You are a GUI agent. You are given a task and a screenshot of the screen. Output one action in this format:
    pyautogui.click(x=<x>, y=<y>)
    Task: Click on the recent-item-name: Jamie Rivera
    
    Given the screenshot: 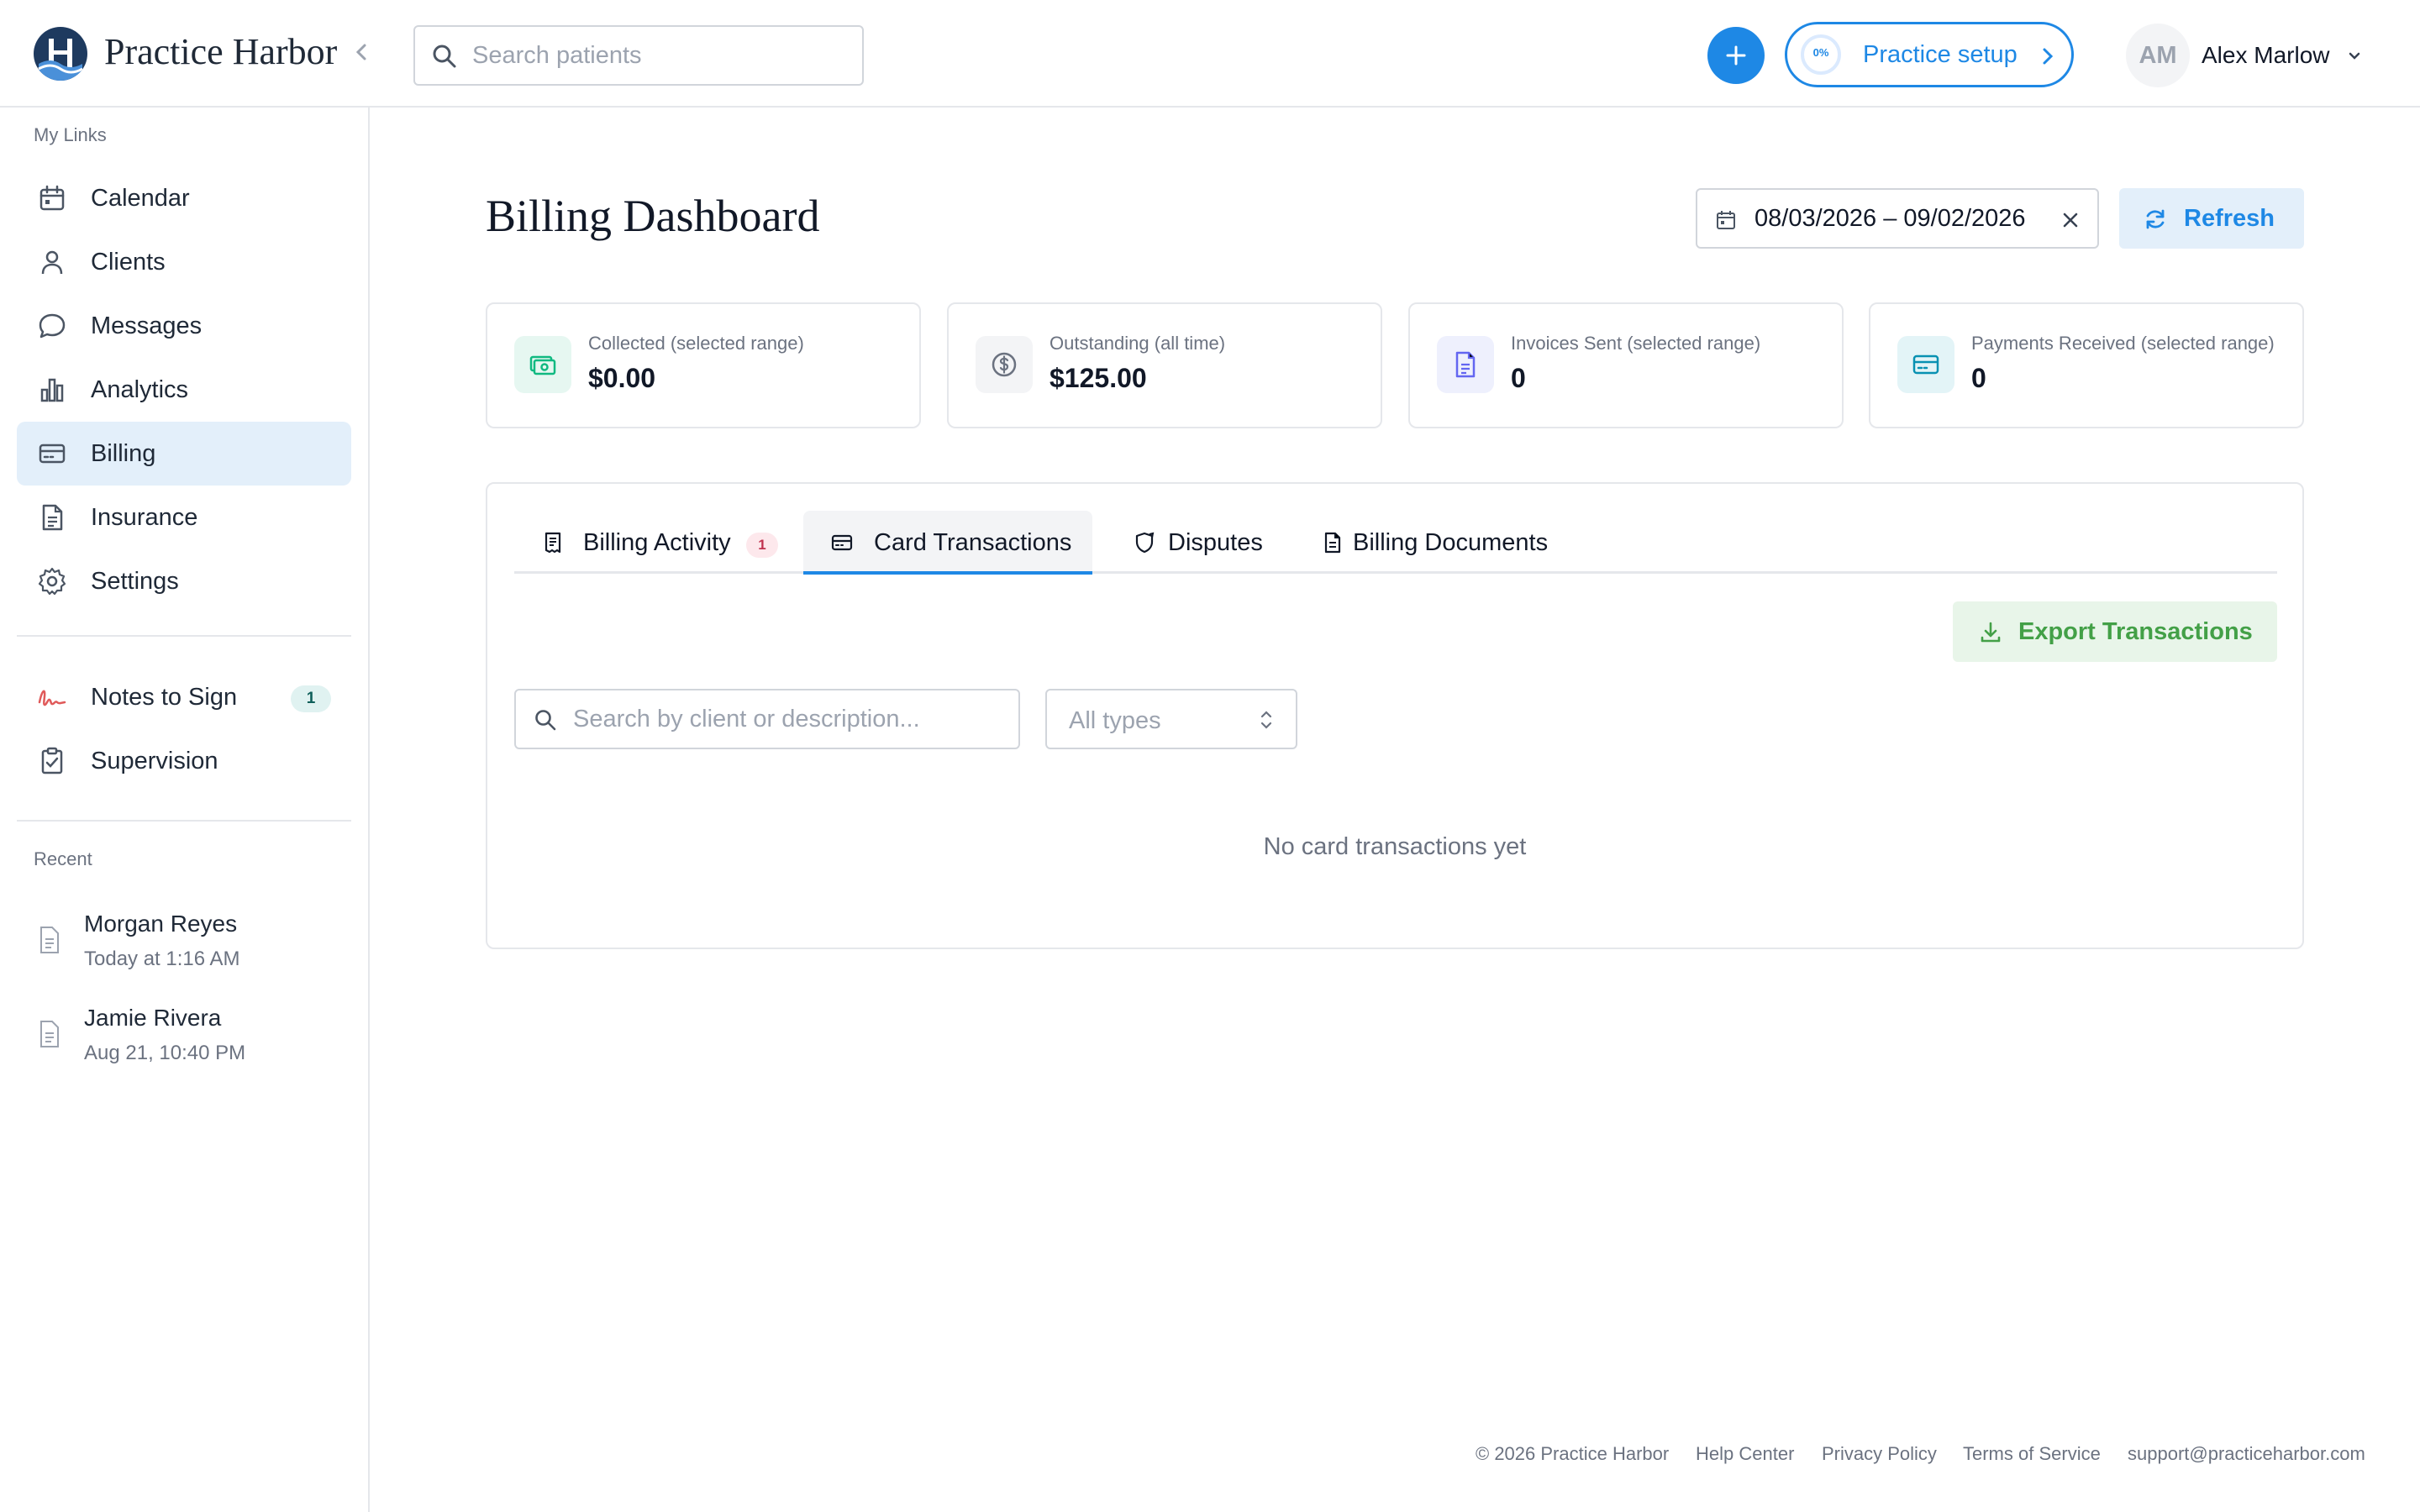 What is the action you would take?
    pyautogui.click(x=153, y=1018)
    